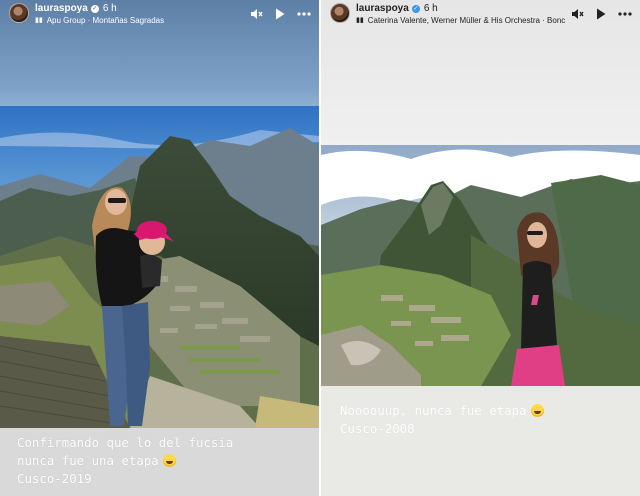 The height and width of the screenshot is (496, 640). I want to click on caption-line: nunca fue una etapa, so click(168, 461).